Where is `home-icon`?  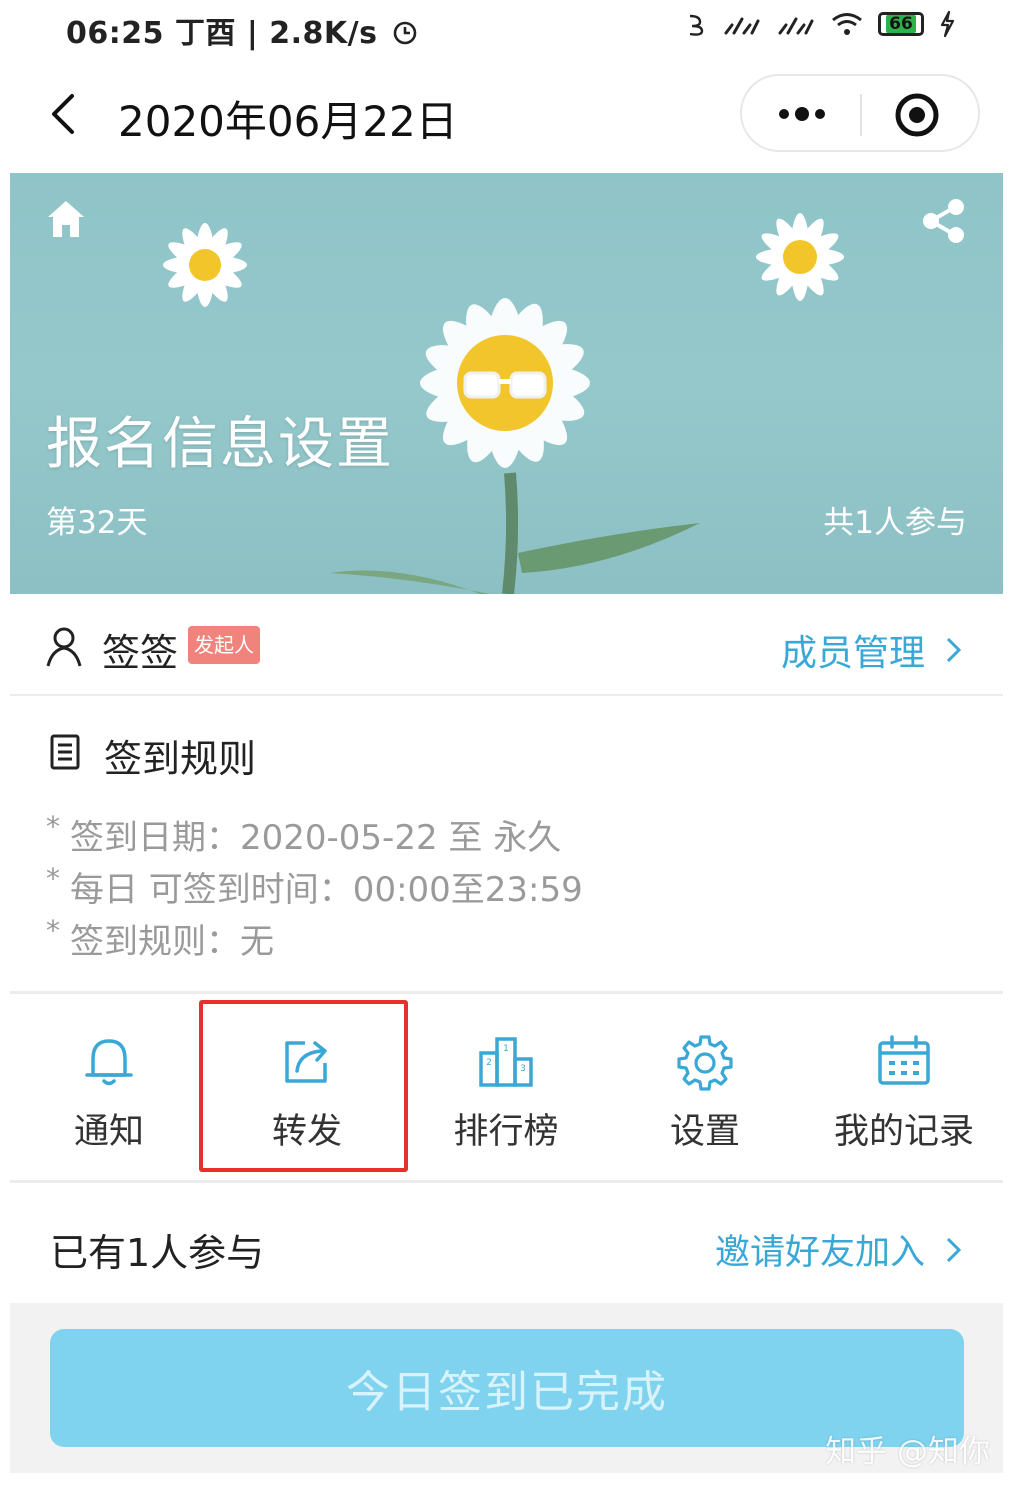
home-icon is located at coordinates (66, 219).